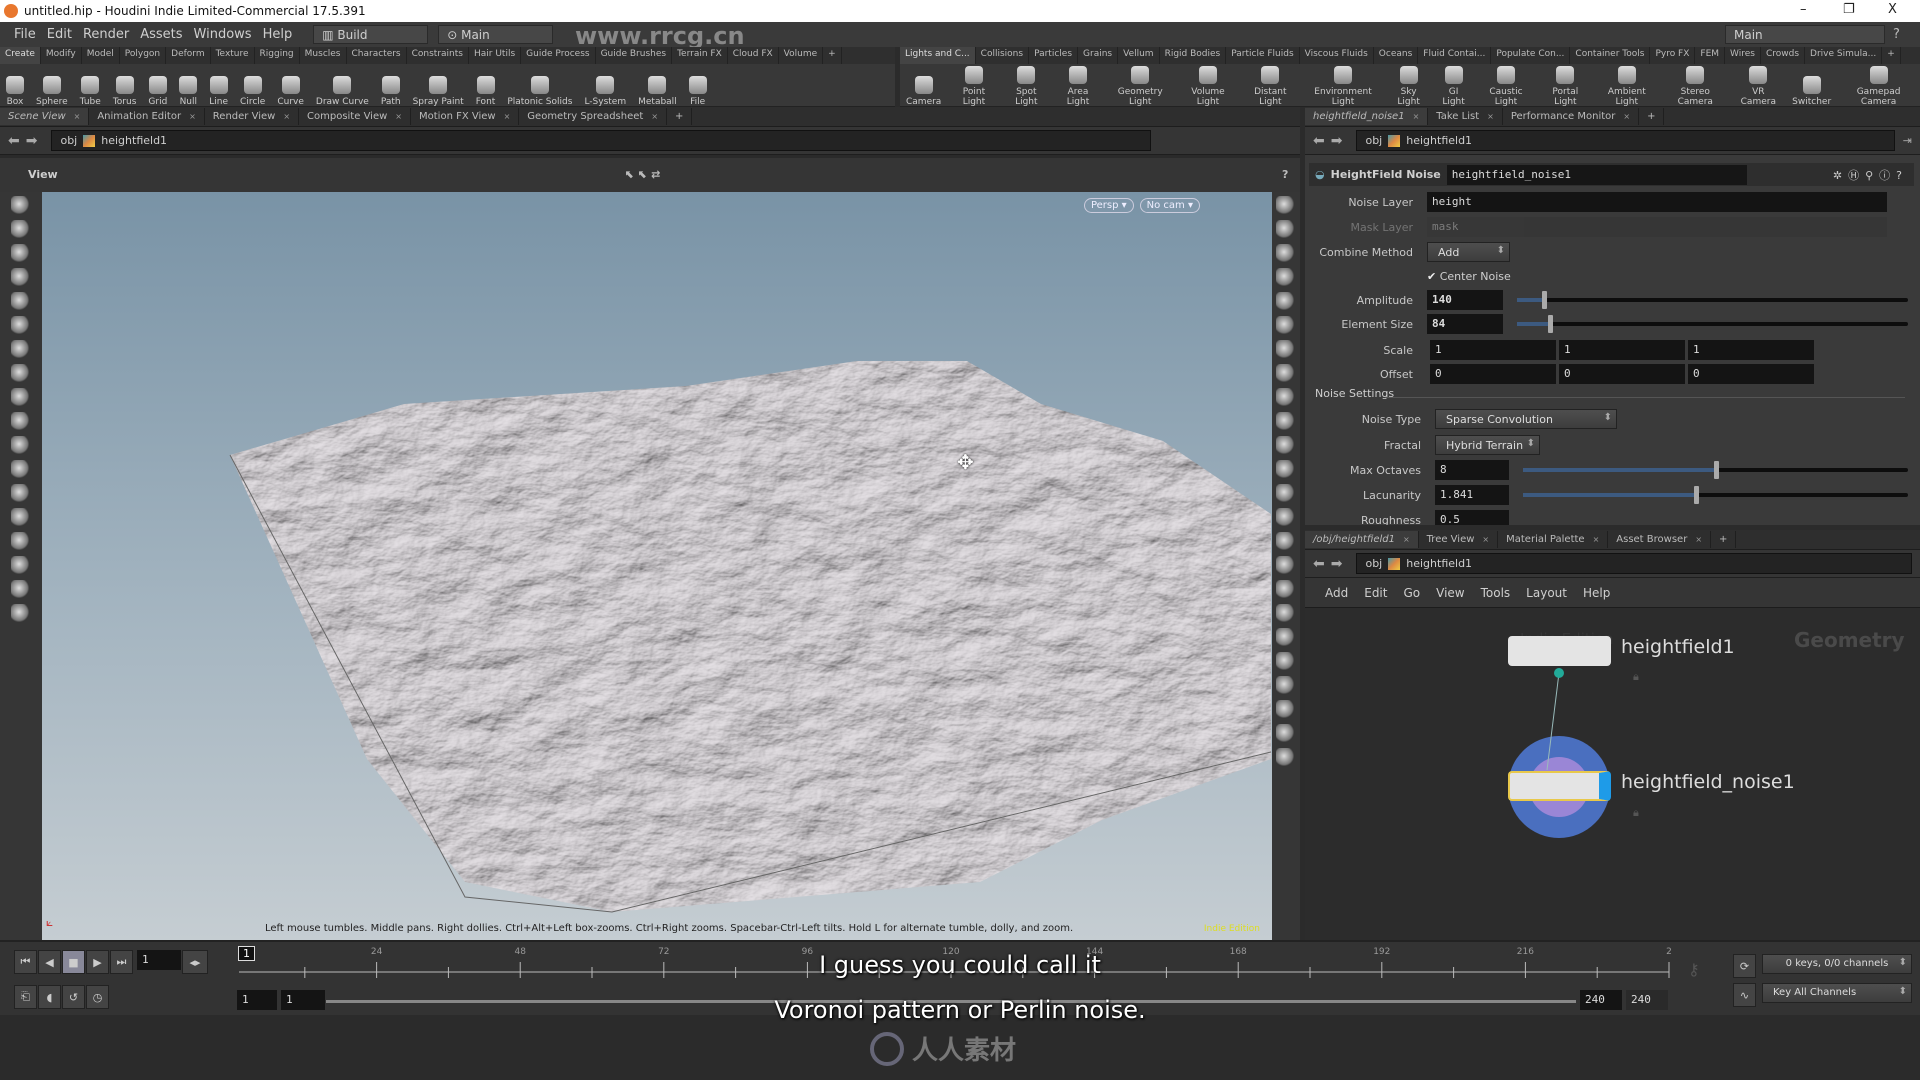 This screenshot has height=1080, width=1920. I want to click on lacunarity-slider, so click(1715, 495).